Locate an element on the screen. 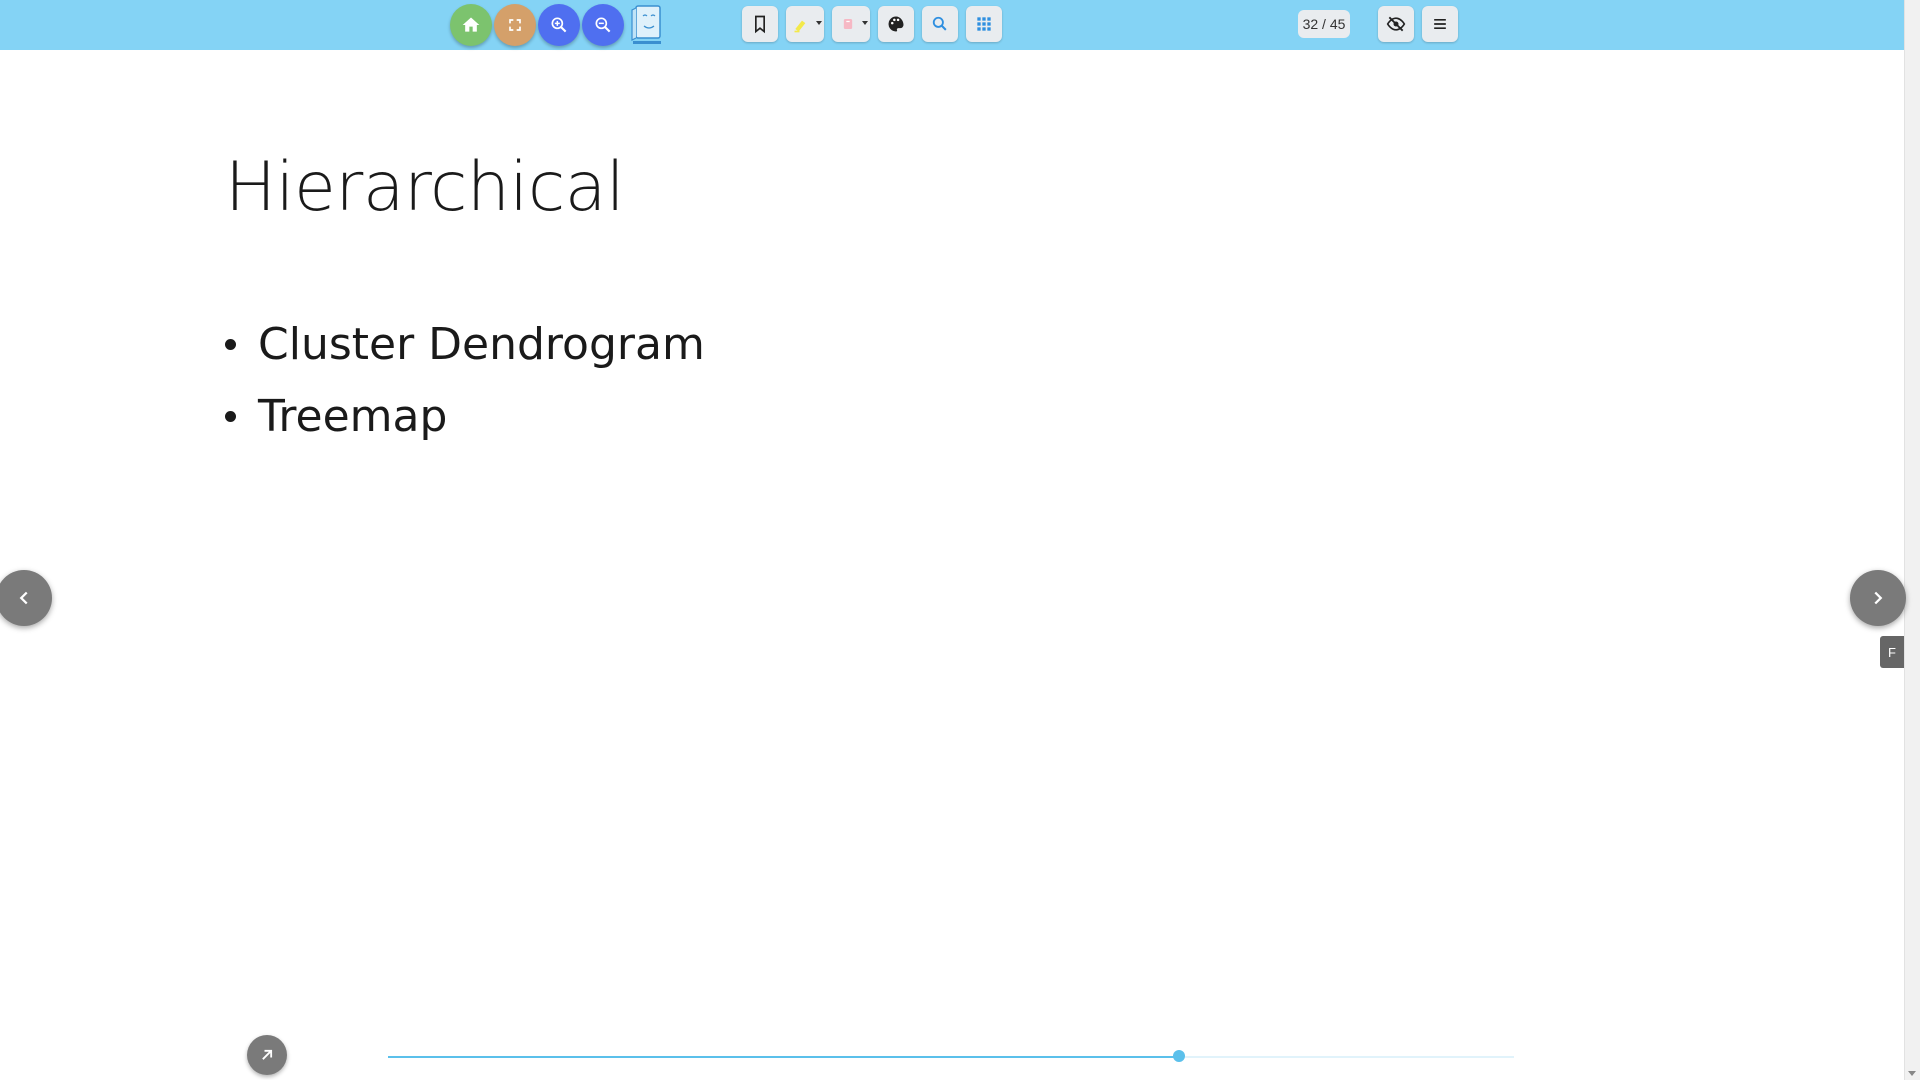 Image resolution: width=1920 pixels, height=1080 pixels. menu-icon is located at coordinates (1440, 24).